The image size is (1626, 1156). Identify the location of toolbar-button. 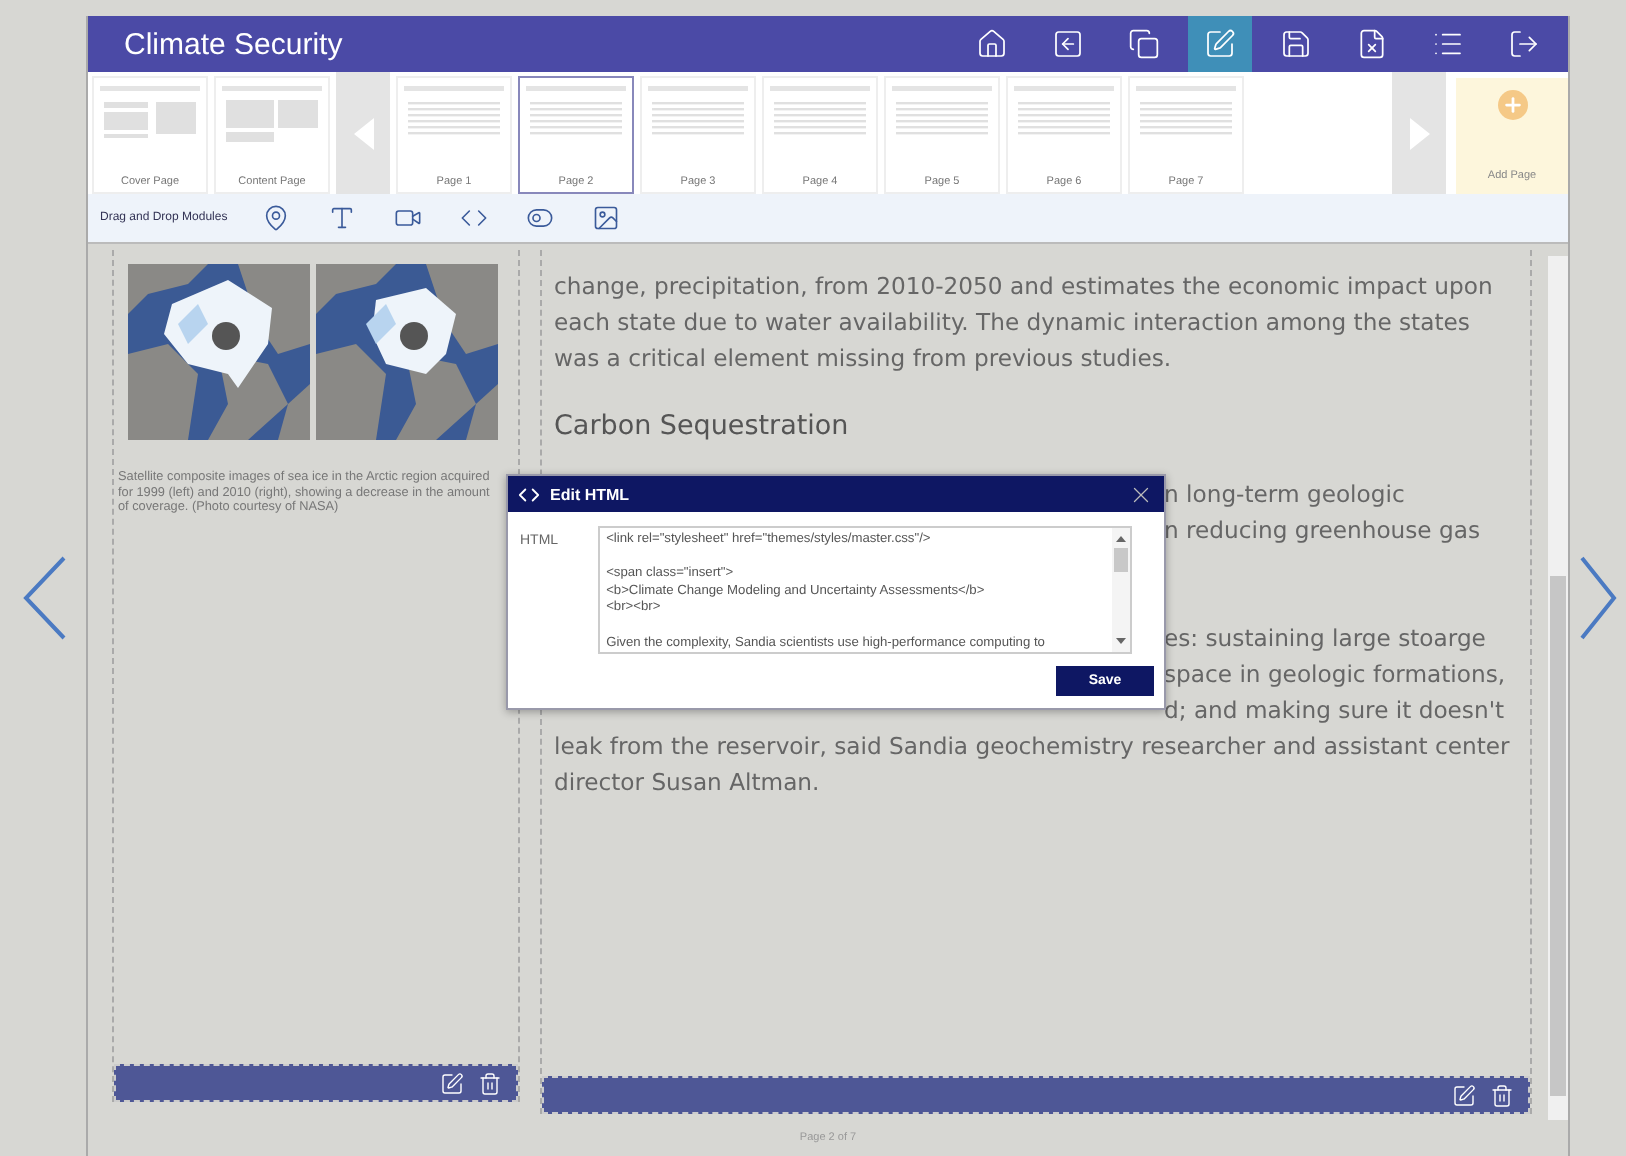
(1220, 44).